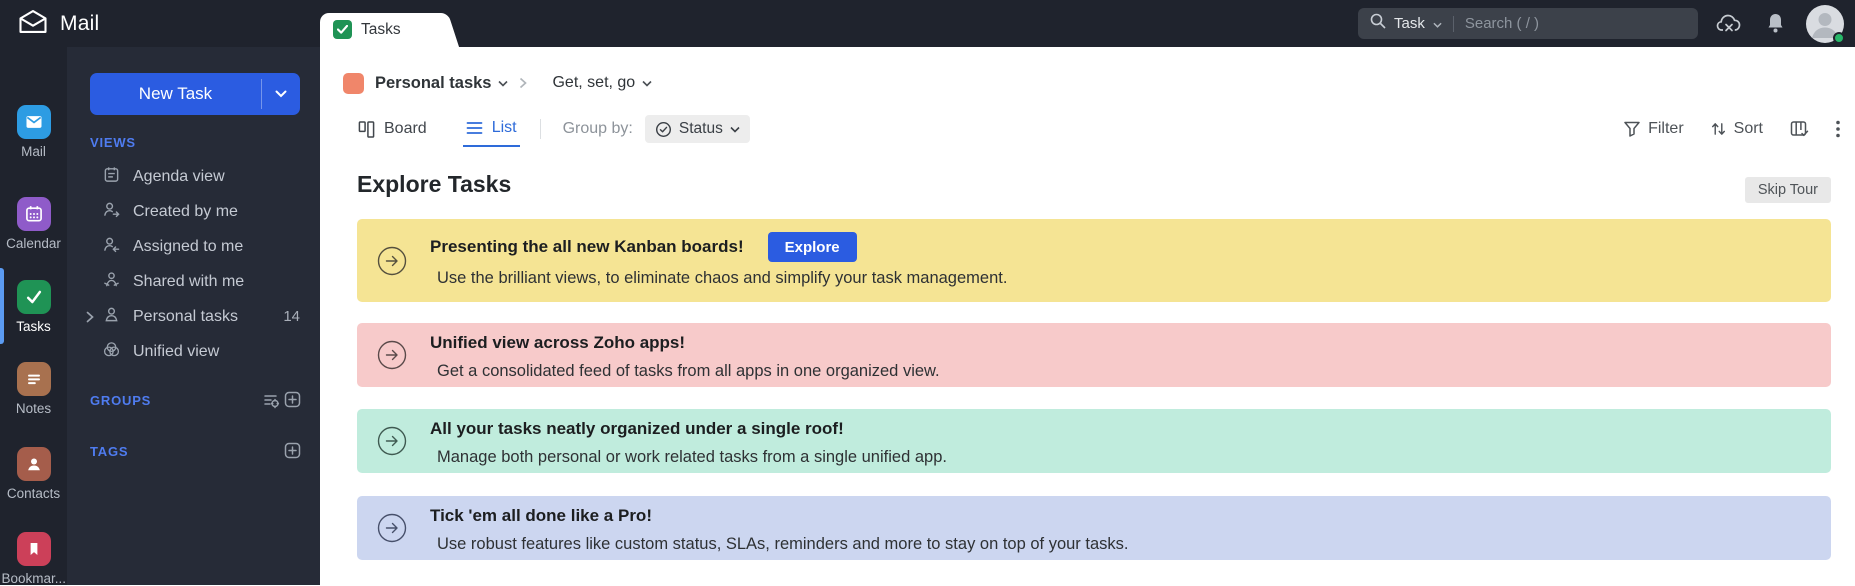 This screenshot has height=586, width=1855. What do you see at coordinates (1502, 23) in the screenshot?
I see `search-input: Search ( / )` at bounding box center [1502, 23].